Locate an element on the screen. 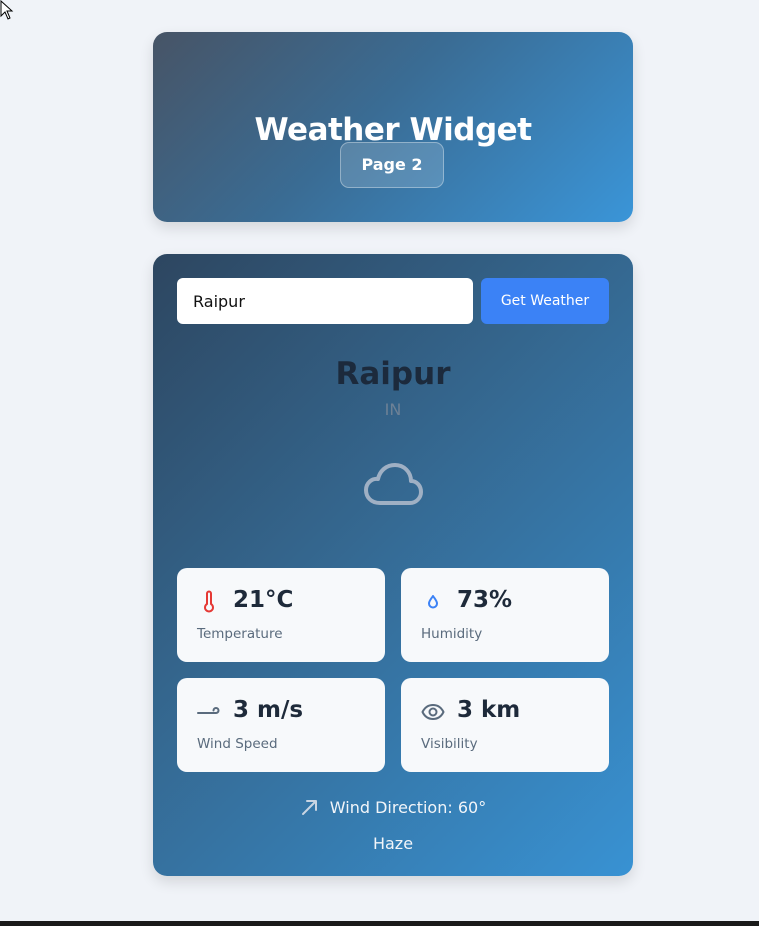 The image size is (759, 926). visibility-tile: 3 km Visibility is located at coordinates (505, 725).